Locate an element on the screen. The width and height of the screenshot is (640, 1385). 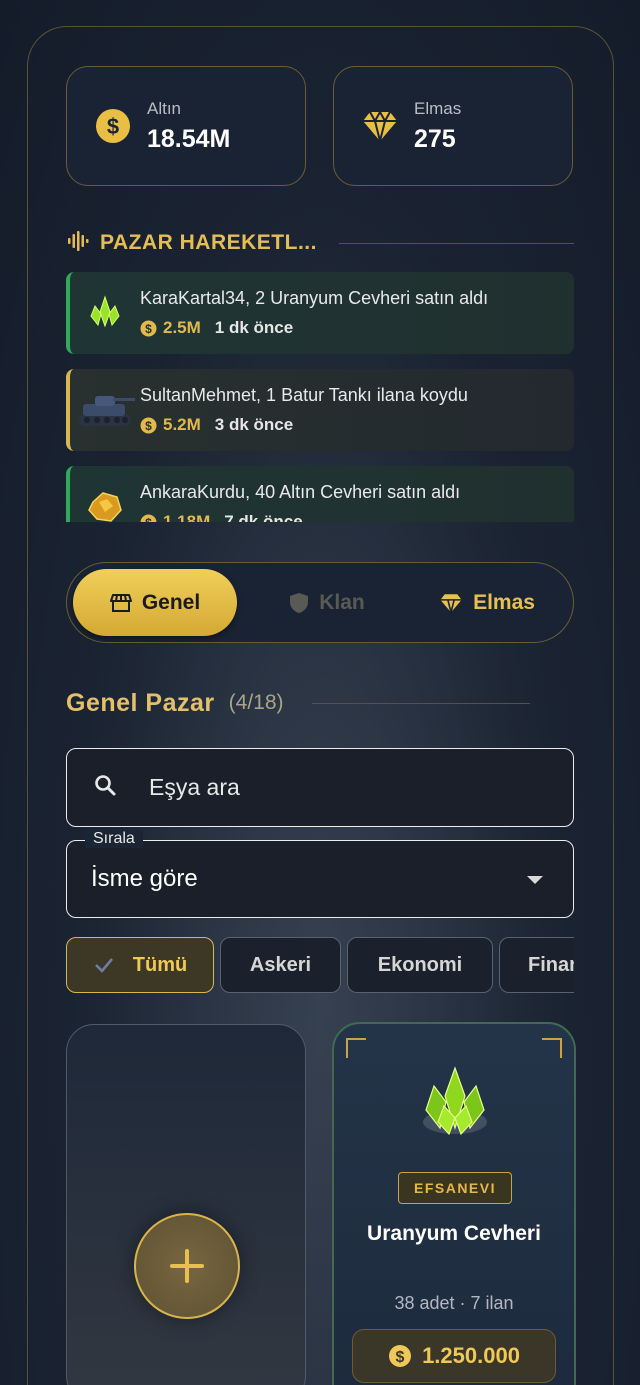
section-title: Genel Pazar is located at coordinates (140, 702).